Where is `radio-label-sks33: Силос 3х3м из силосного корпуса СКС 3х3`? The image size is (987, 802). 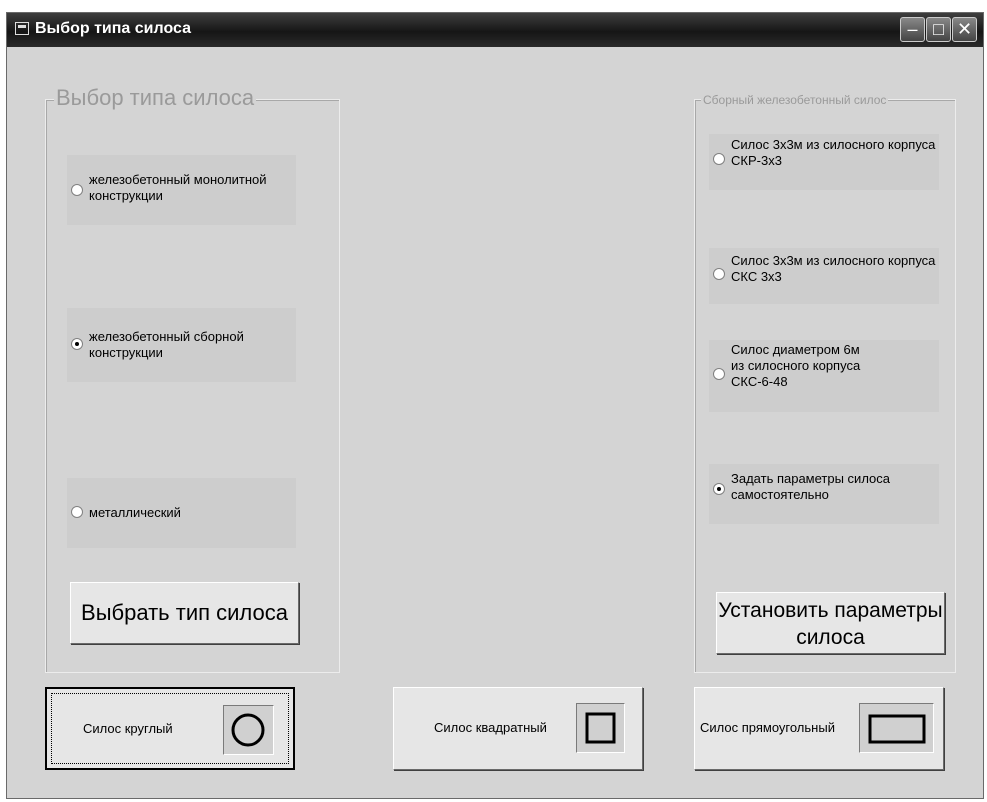
radio-label-sks33: Силос 3х3м из силосного корпуса СКС 3х3 is located at coordinates (833, 268).